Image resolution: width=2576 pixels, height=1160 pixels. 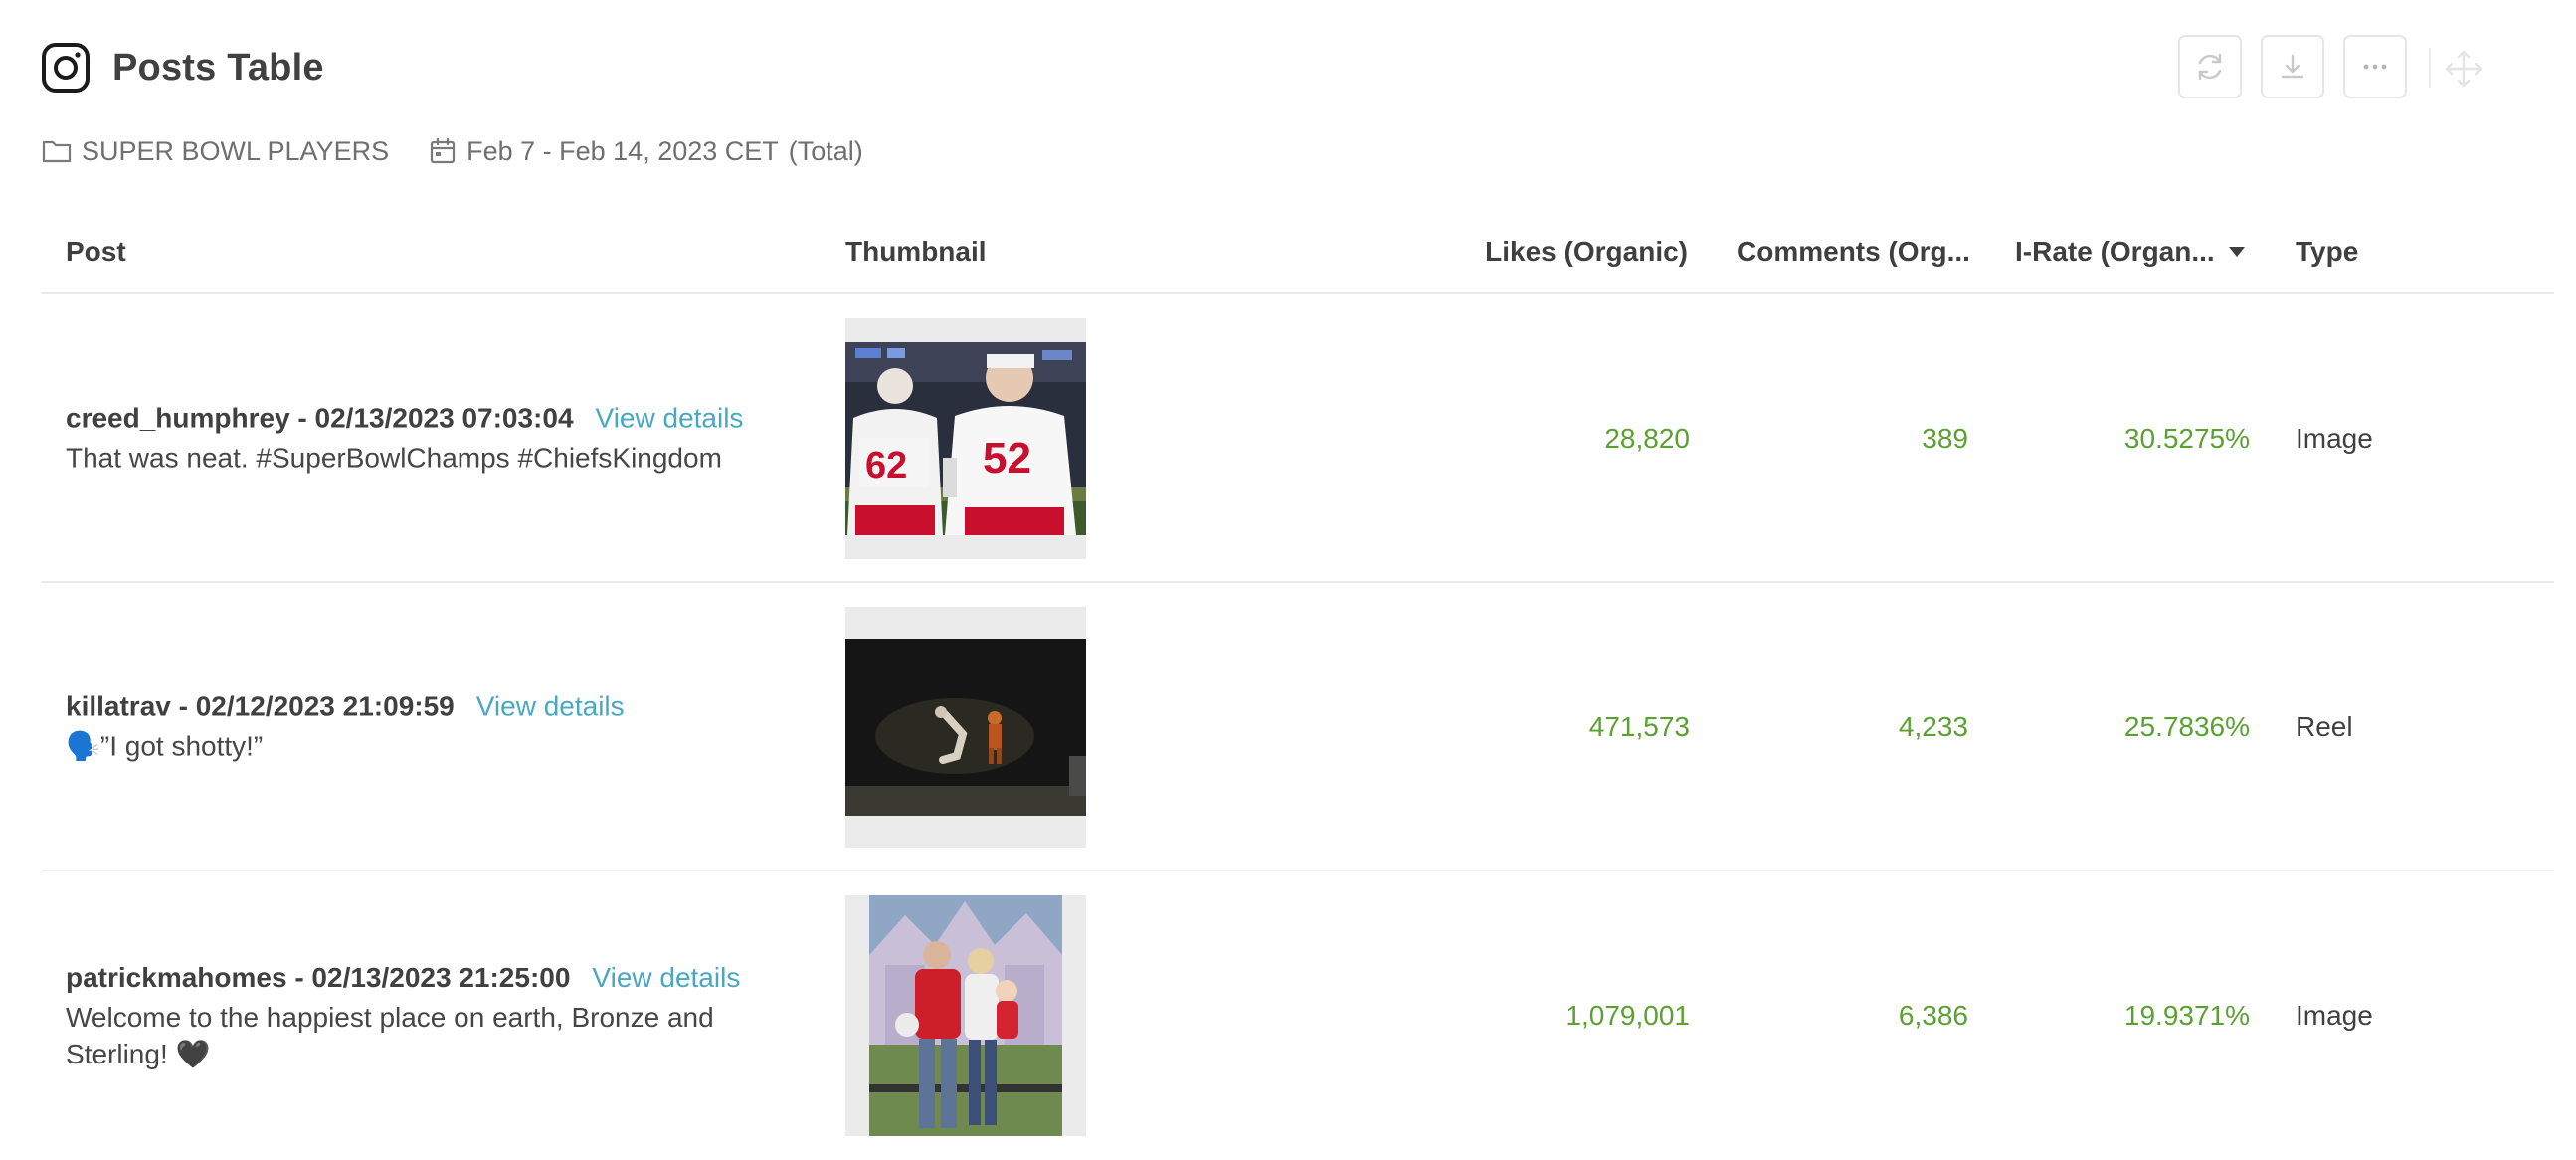 What do you see at coordinates (825, 150) in the screenshot?
I see `aggregation-label: (Total)` at bounding box center [825, 150].